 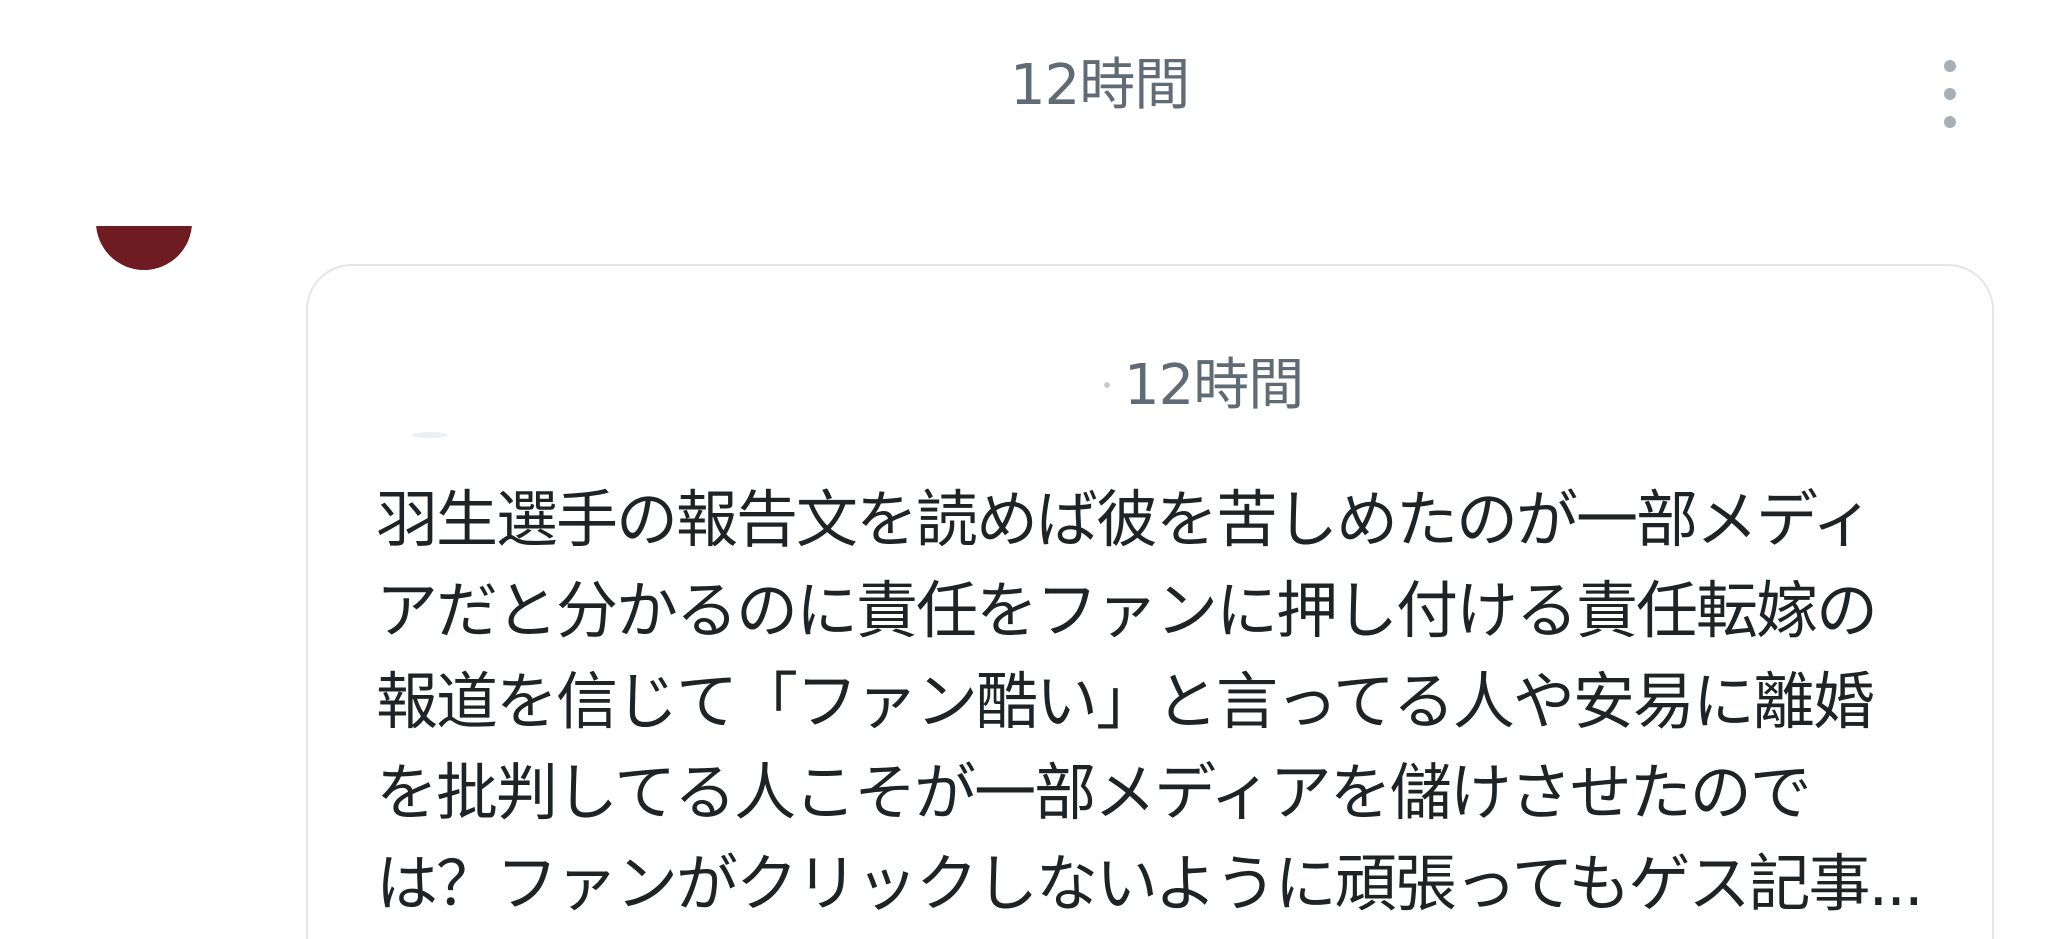 I want to click on username-placeholder, so click(x=1107, y=385).